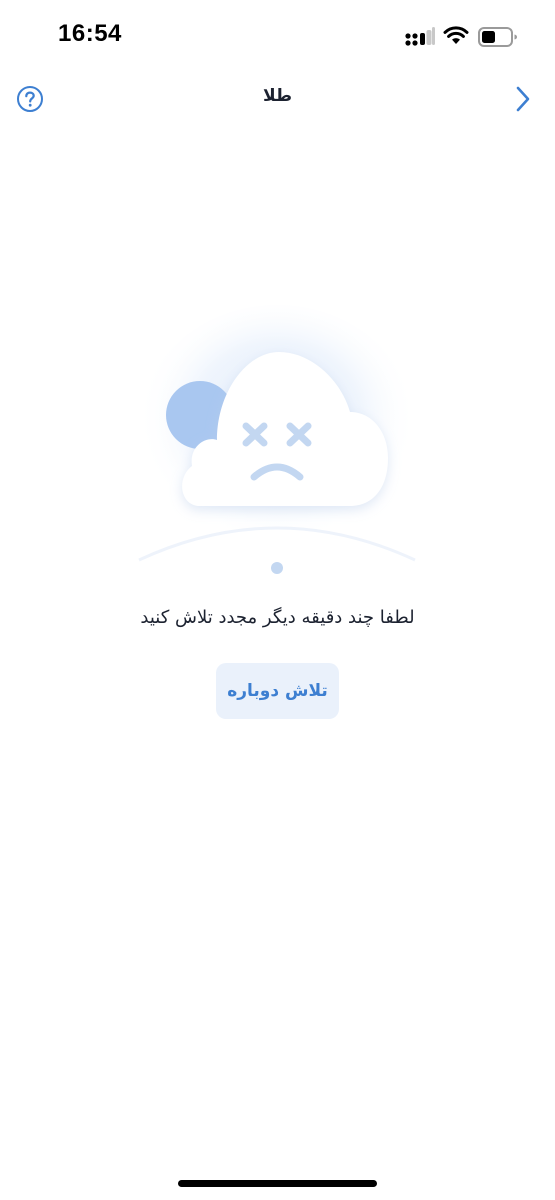  I want to click on status-time: 16:54, so click(90, 33).